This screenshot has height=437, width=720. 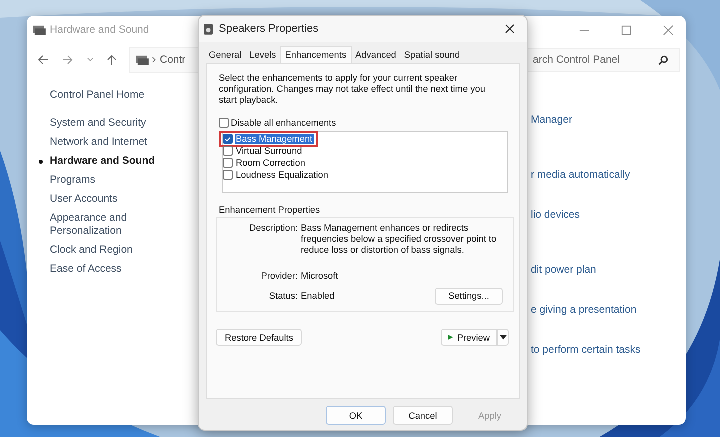 What do you see at coordinates (110, 123) in the screenshot?
I see `sidebar-link: System and Security` at bounding box center [110, 123].